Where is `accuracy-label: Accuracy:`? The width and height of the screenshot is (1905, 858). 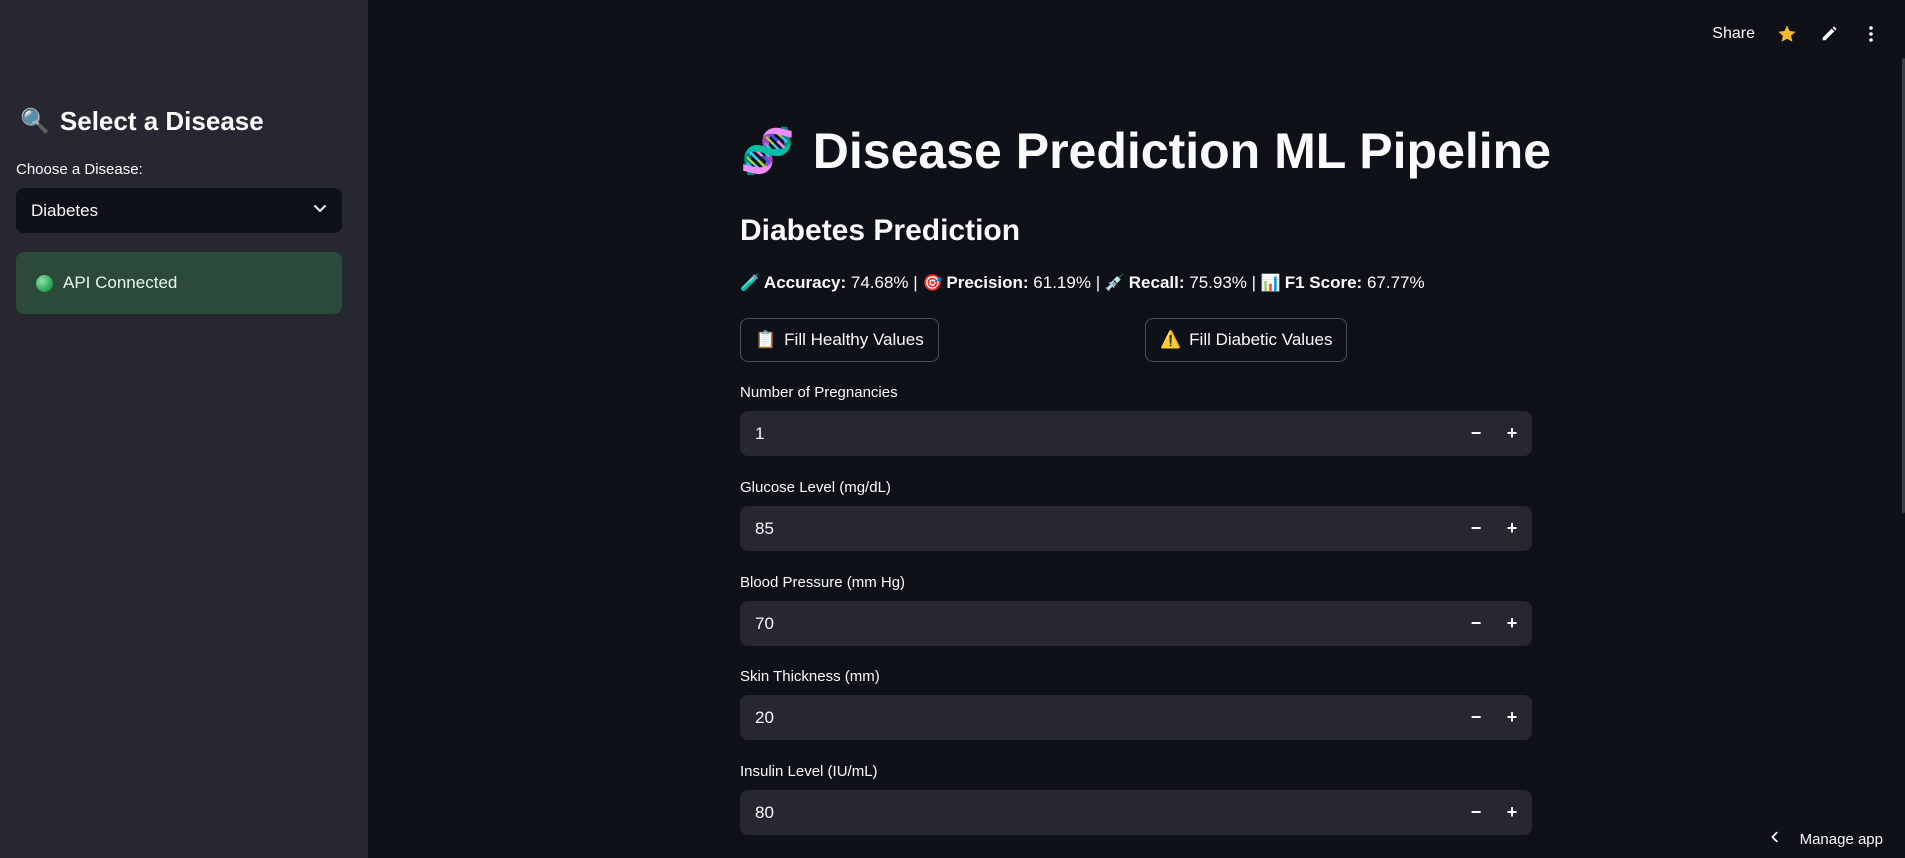 accuracy-label: Accuracy: is located at coordinates (805, 282).